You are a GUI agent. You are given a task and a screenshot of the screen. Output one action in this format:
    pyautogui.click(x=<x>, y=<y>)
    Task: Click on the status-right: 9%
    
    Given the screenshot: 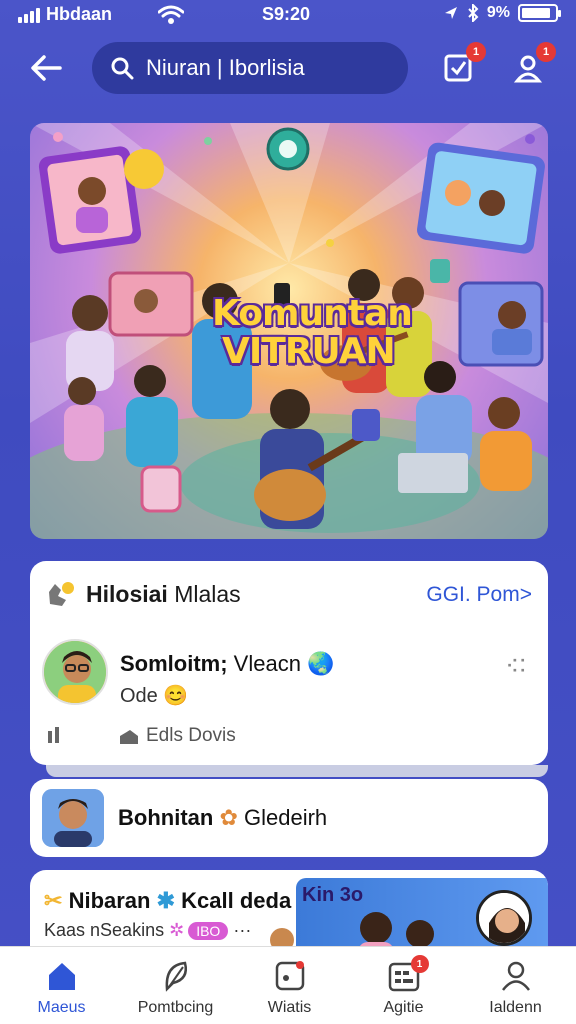 What is the action you would take?
    pyautogui.click(x=502, y=13)
    